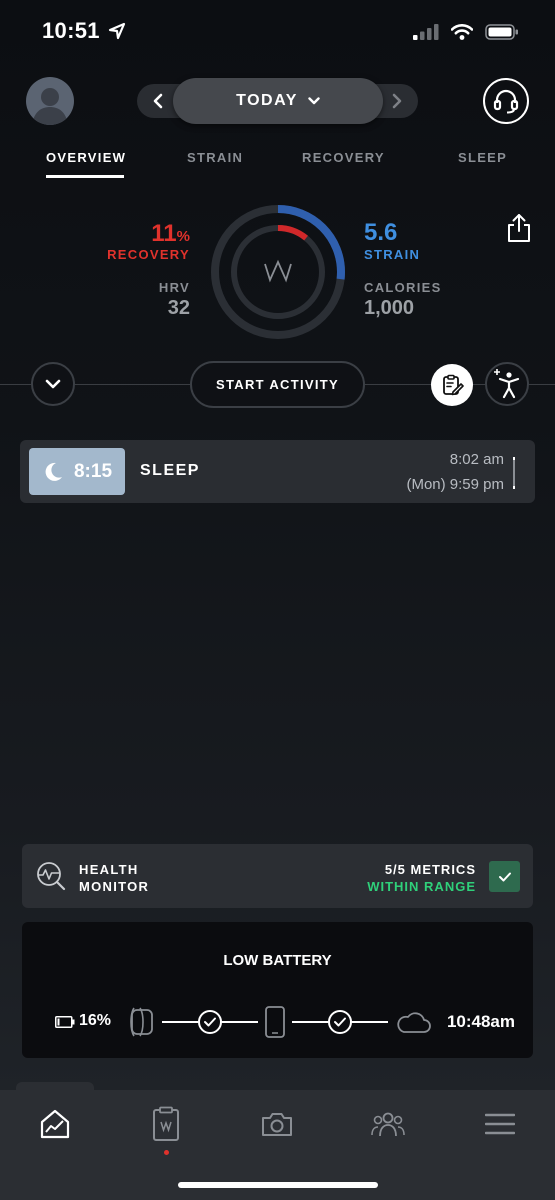  I want to click on battery-icon, so click(501, 32).